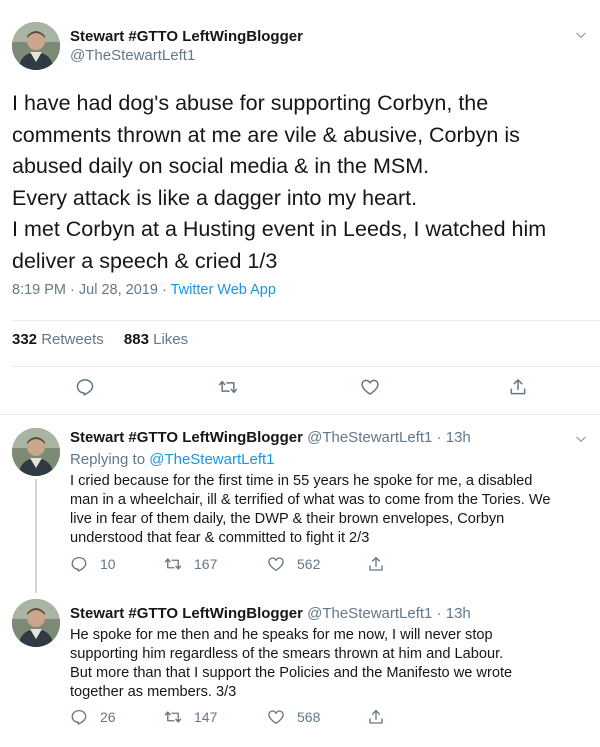 Image resolution: width=600 pixels, height=747 pixels. I want to click on reply-button: 26, so click(93, 717).